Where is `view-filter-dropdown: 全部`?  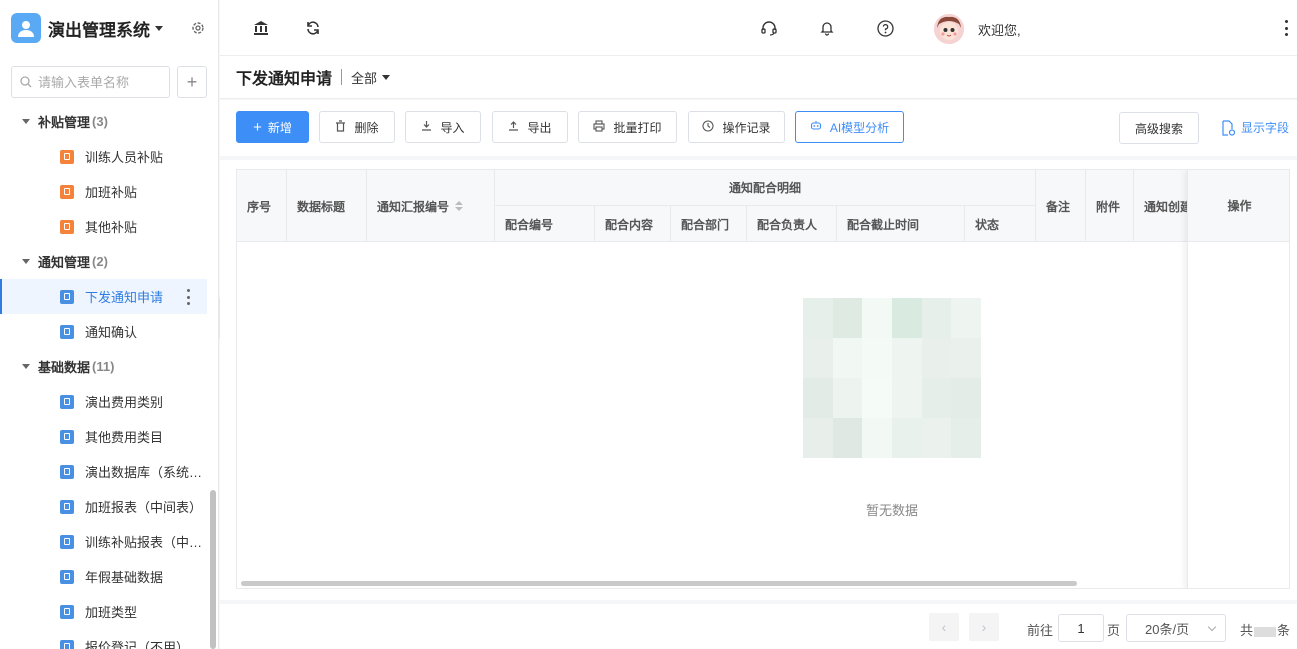
view-filter-dropdown: 全部 is located at coordinates (364, 77).